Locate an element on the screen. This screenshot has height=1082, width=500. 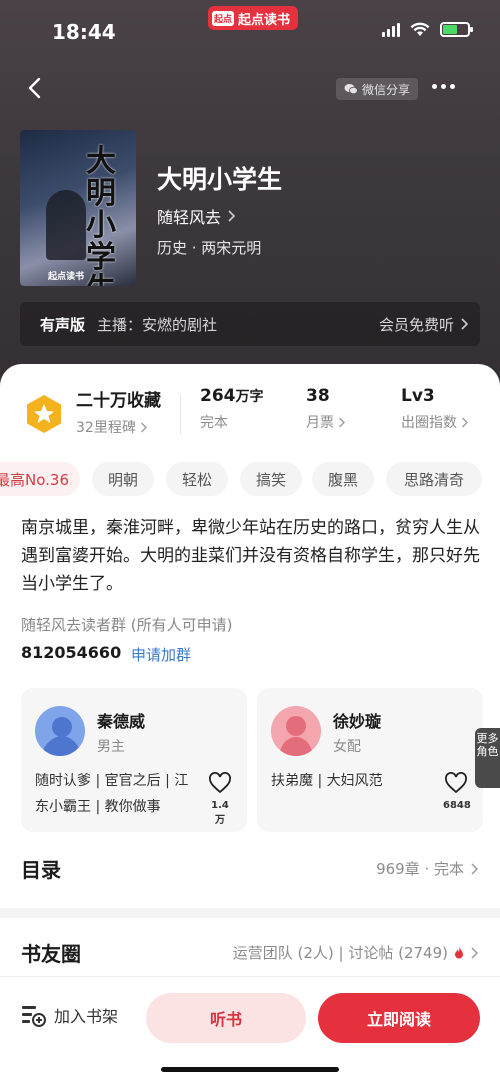
audio-narrator: 主播：安燃的剧社 is located at coordinates (157, 324).